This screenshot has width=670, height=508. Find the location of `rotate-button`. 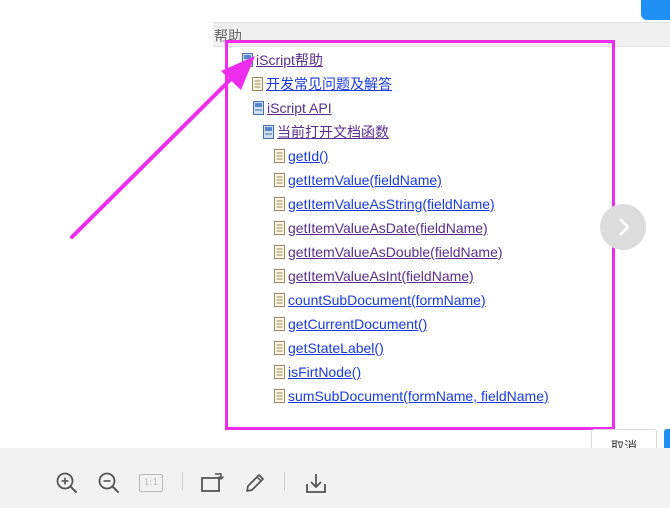

rotate-button is located at coordinates (213, 483).